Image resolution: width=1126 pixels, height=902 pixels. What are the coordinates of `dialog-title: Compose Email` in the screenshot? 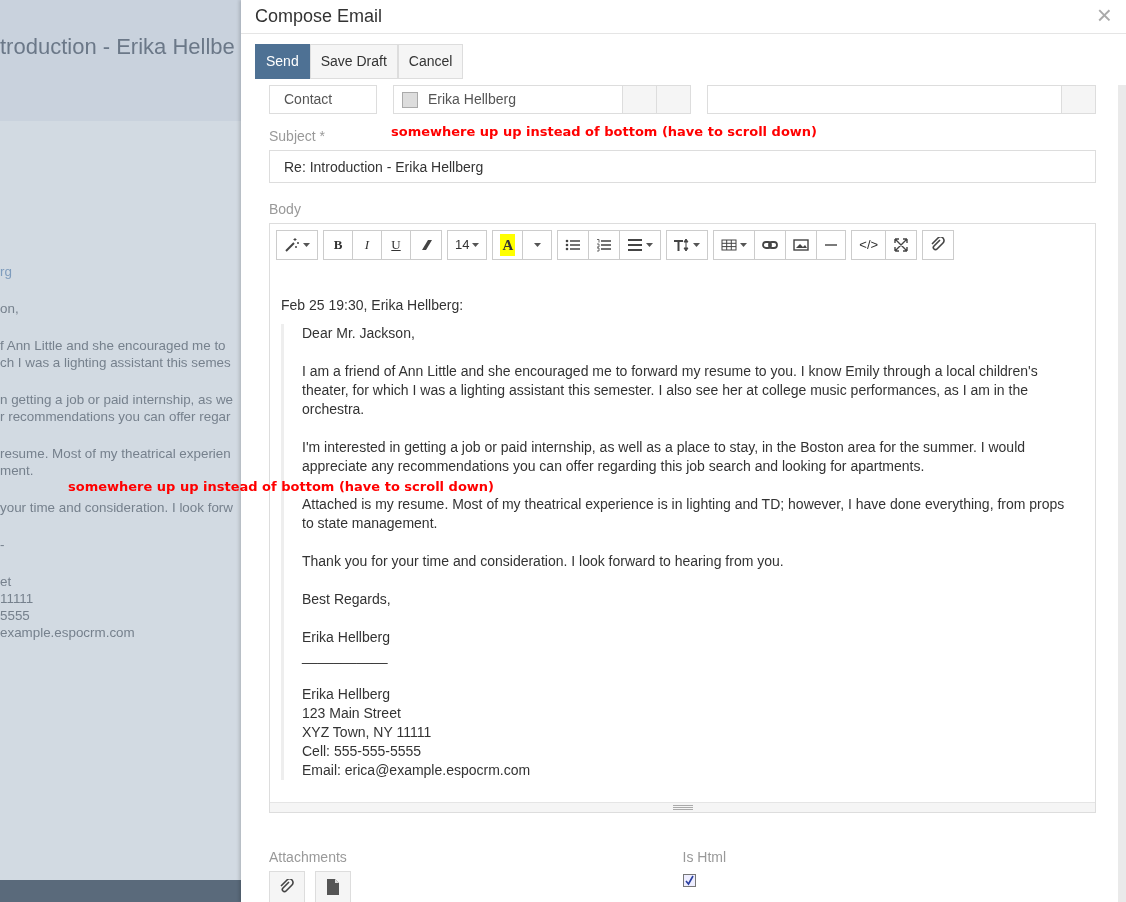 It's located at (319, 16).